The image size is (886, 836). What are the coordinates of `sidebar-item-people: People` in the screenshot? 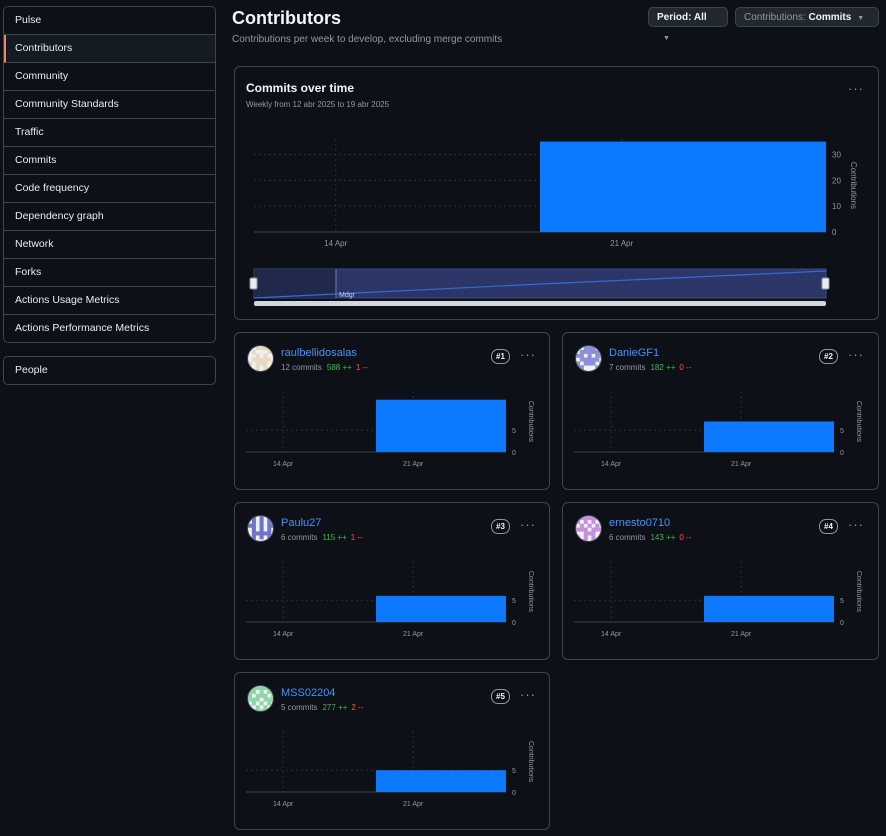 It's located at (109, 370).